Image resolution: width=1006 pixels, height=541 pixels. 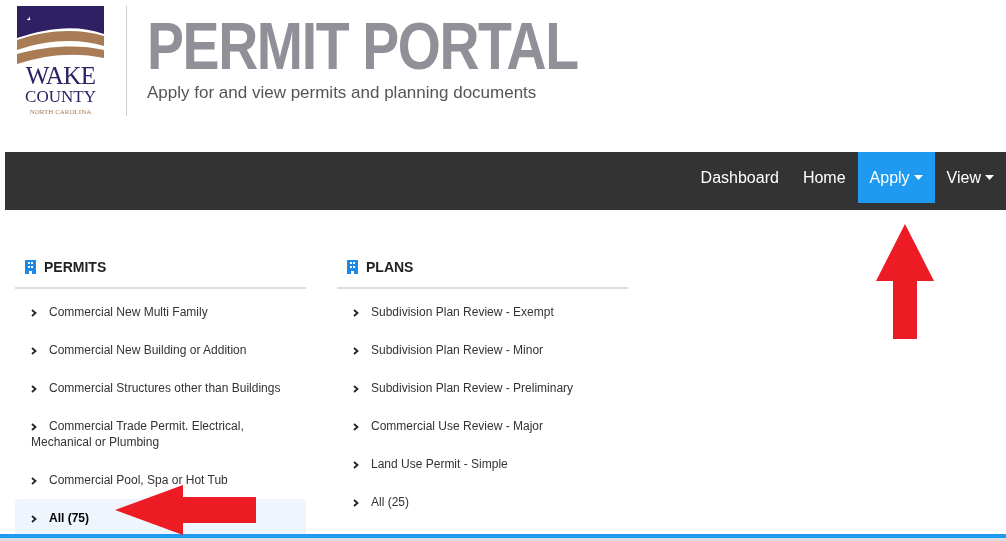 I want to click on menu-item: Commercial Trade Permit. Electrical, Mechanical or Plumbing, so click(x=160, y=434).